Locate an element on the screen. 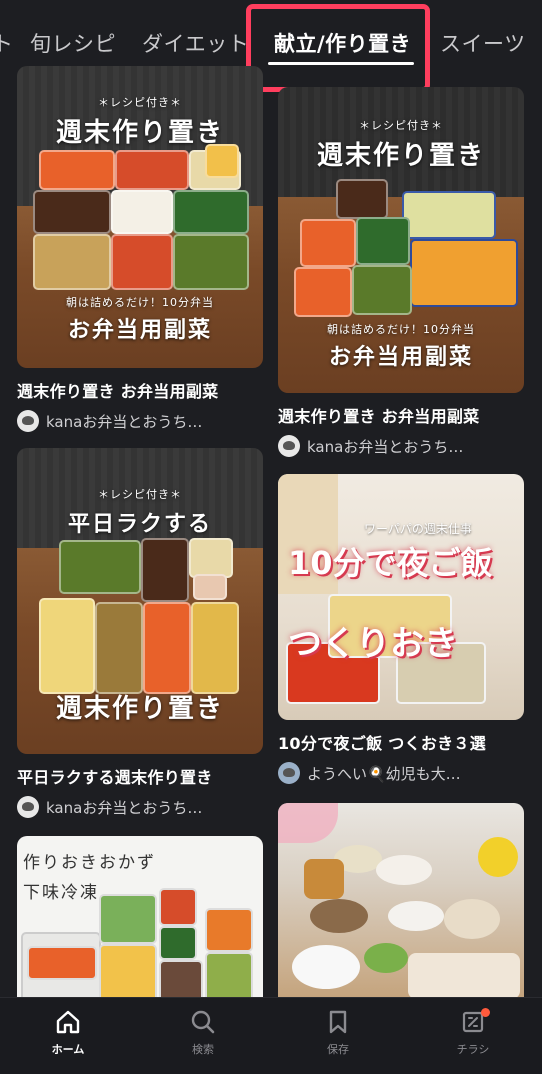 The image size is (542, 1074). home-icon is located at coordinates (68, 1022).